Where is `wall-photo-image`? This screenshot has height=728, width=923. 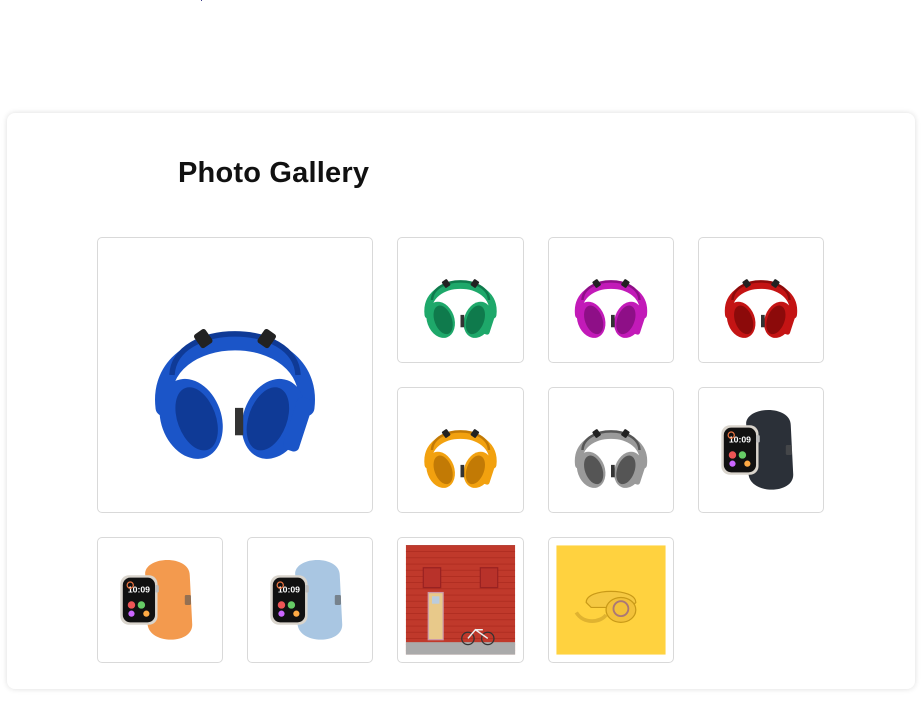 wall-photo-image is located at coordinates (460, 600).